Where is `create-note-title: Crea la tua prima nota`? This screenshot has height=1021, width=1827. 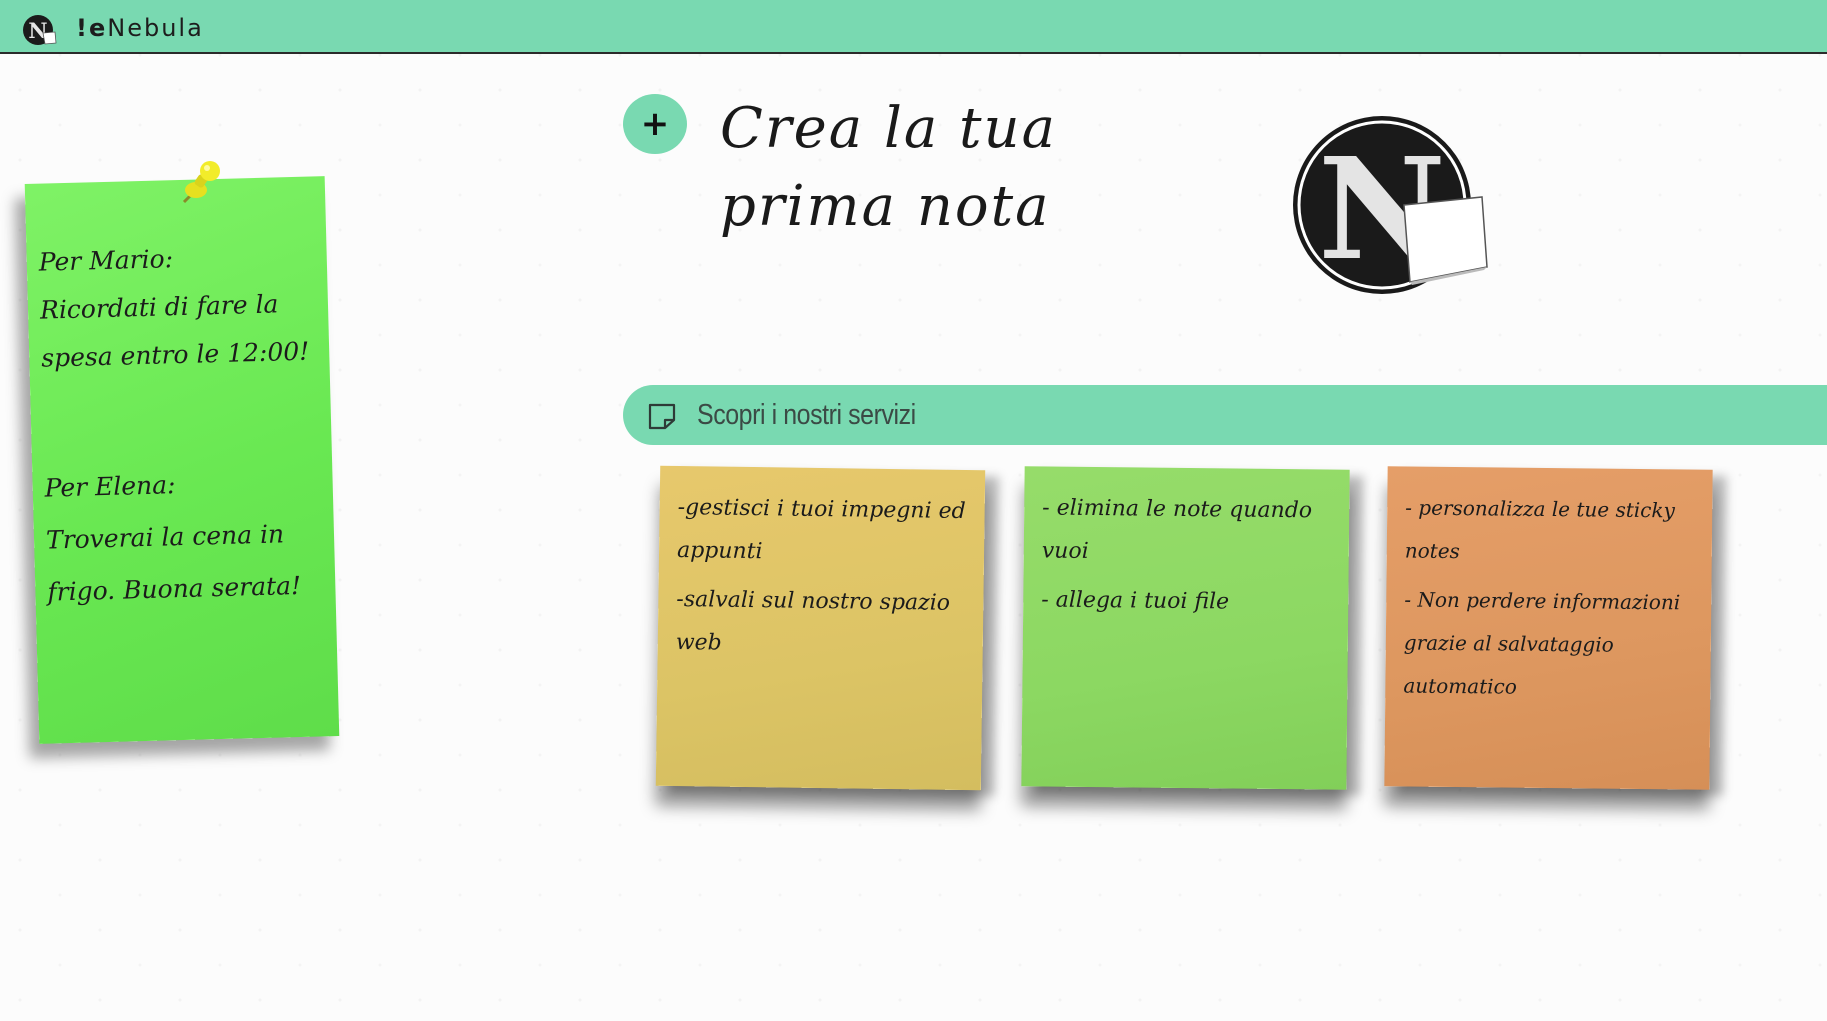
create-note-title: Crea la tua prima nota is located at coordinates (920, 168).